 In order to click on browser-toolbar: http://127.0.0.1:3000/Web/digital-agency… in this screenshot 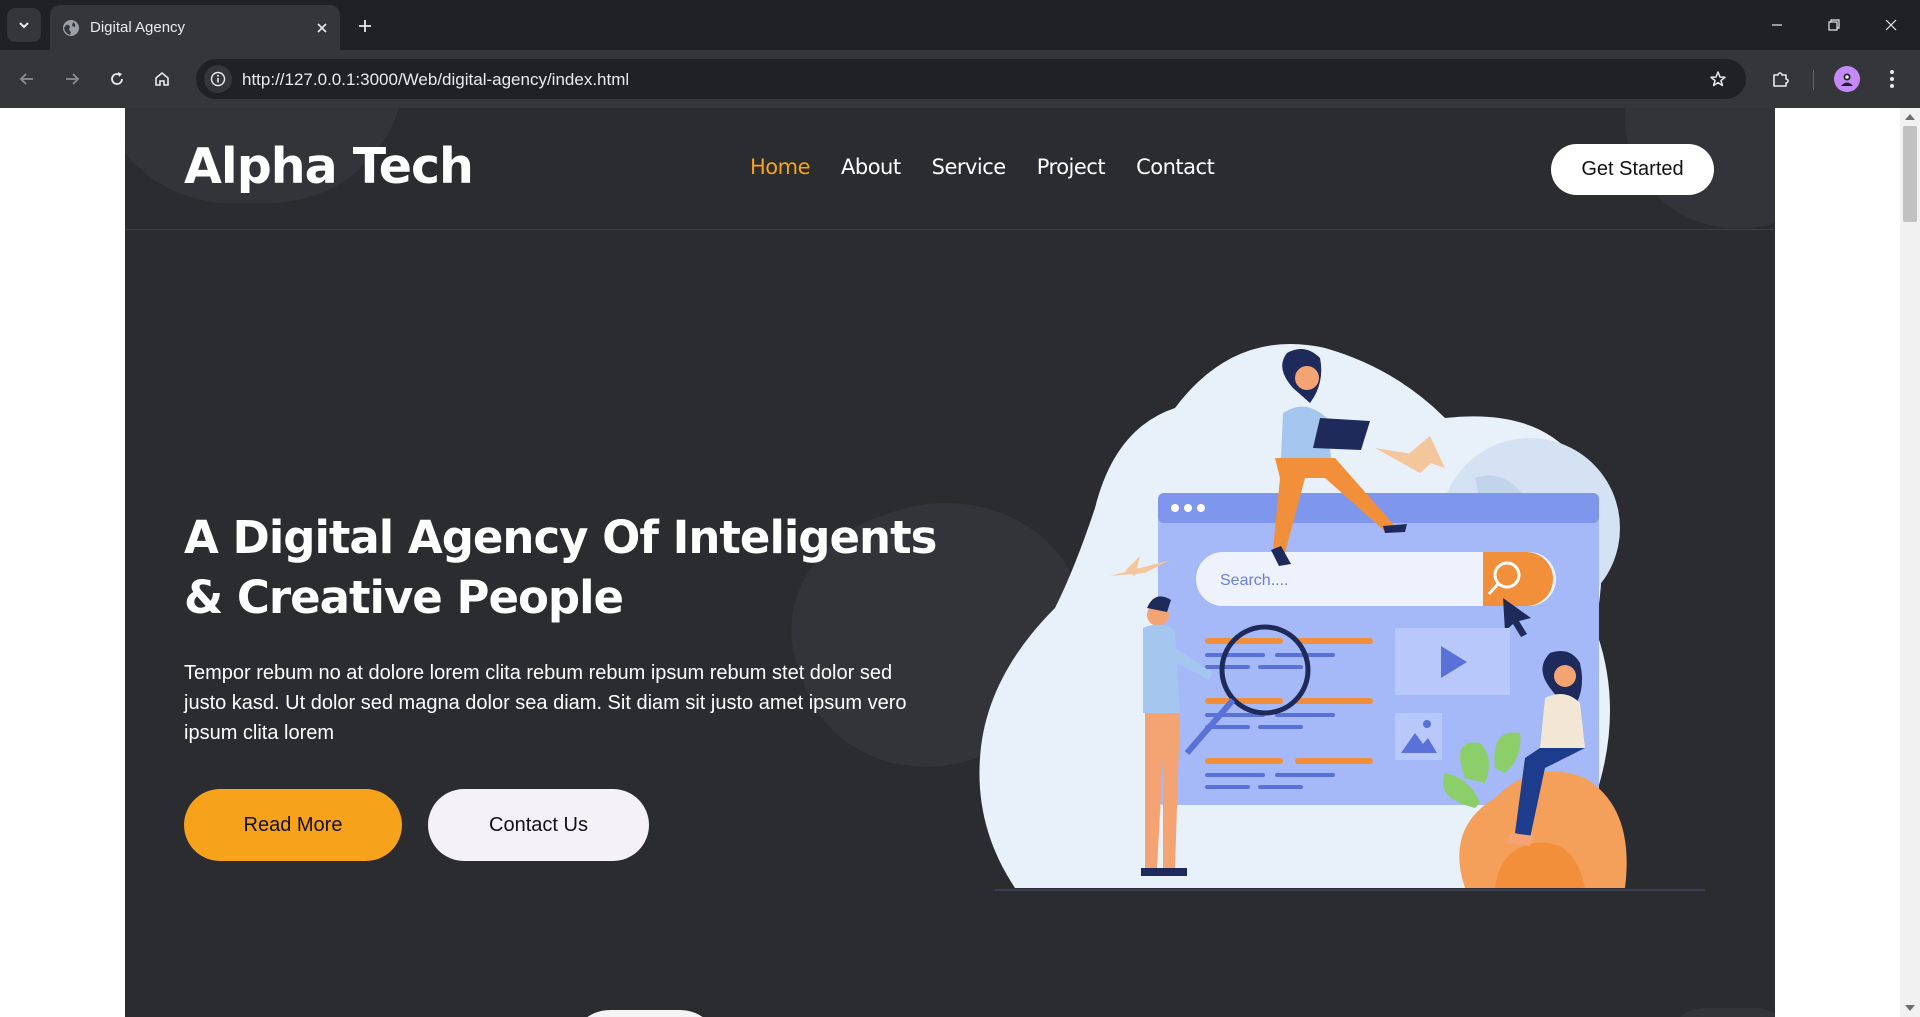, I will do `click(960, 79)`.